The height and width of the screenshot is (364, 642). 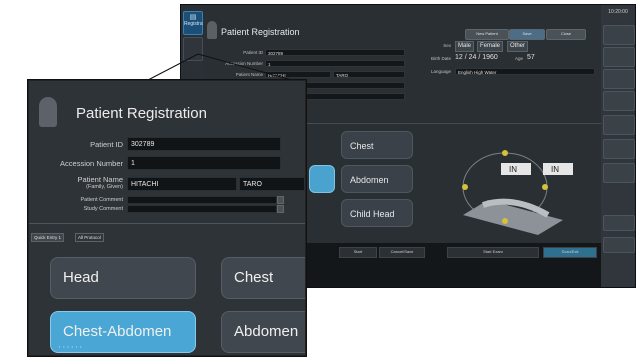 What do you see at coordinates (103, 209) in the screenshot?
I see `zoom-study-comment-label: Study Comment` at bounding box center [103, 209].